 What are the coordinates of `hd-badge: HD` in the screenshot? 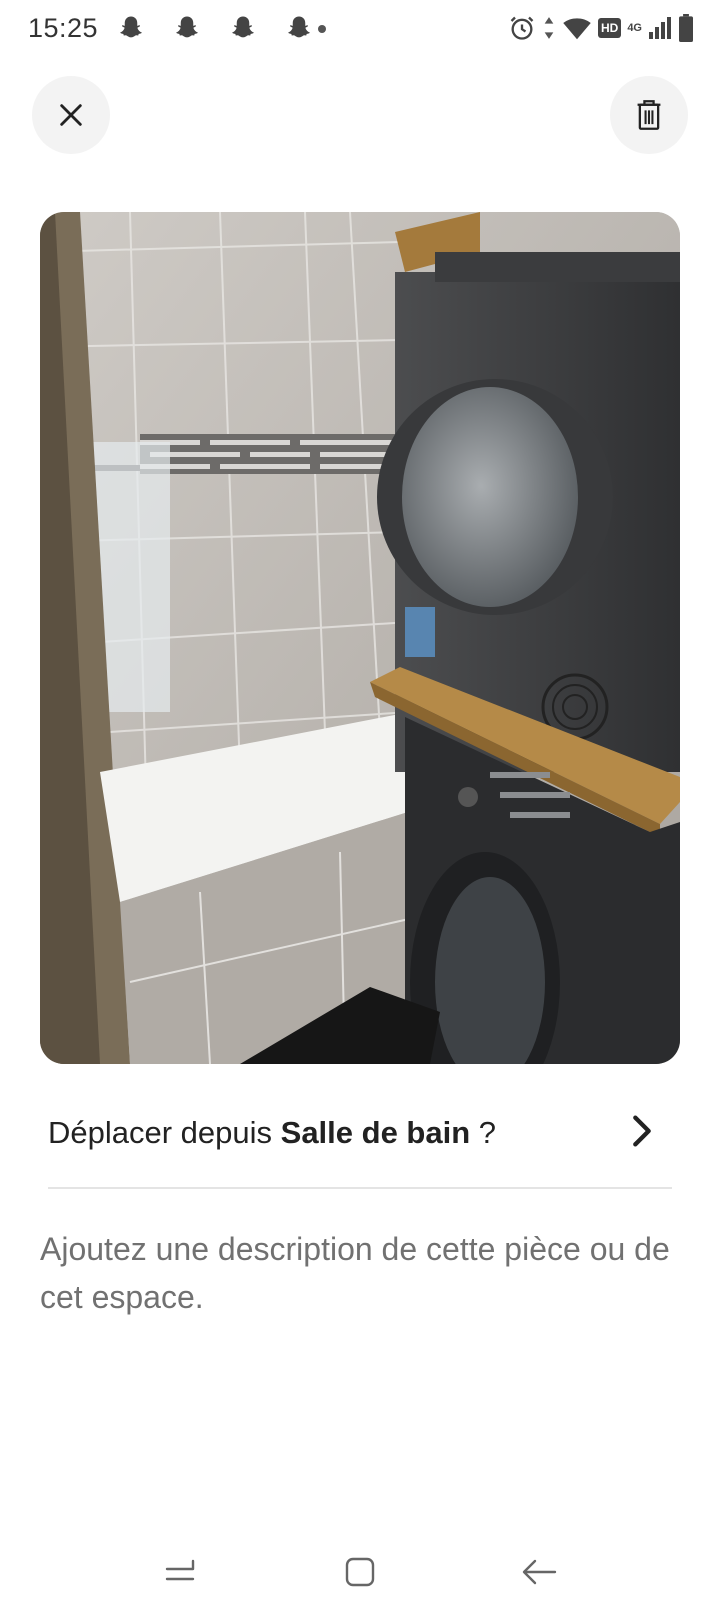 It's located at (609, 28).